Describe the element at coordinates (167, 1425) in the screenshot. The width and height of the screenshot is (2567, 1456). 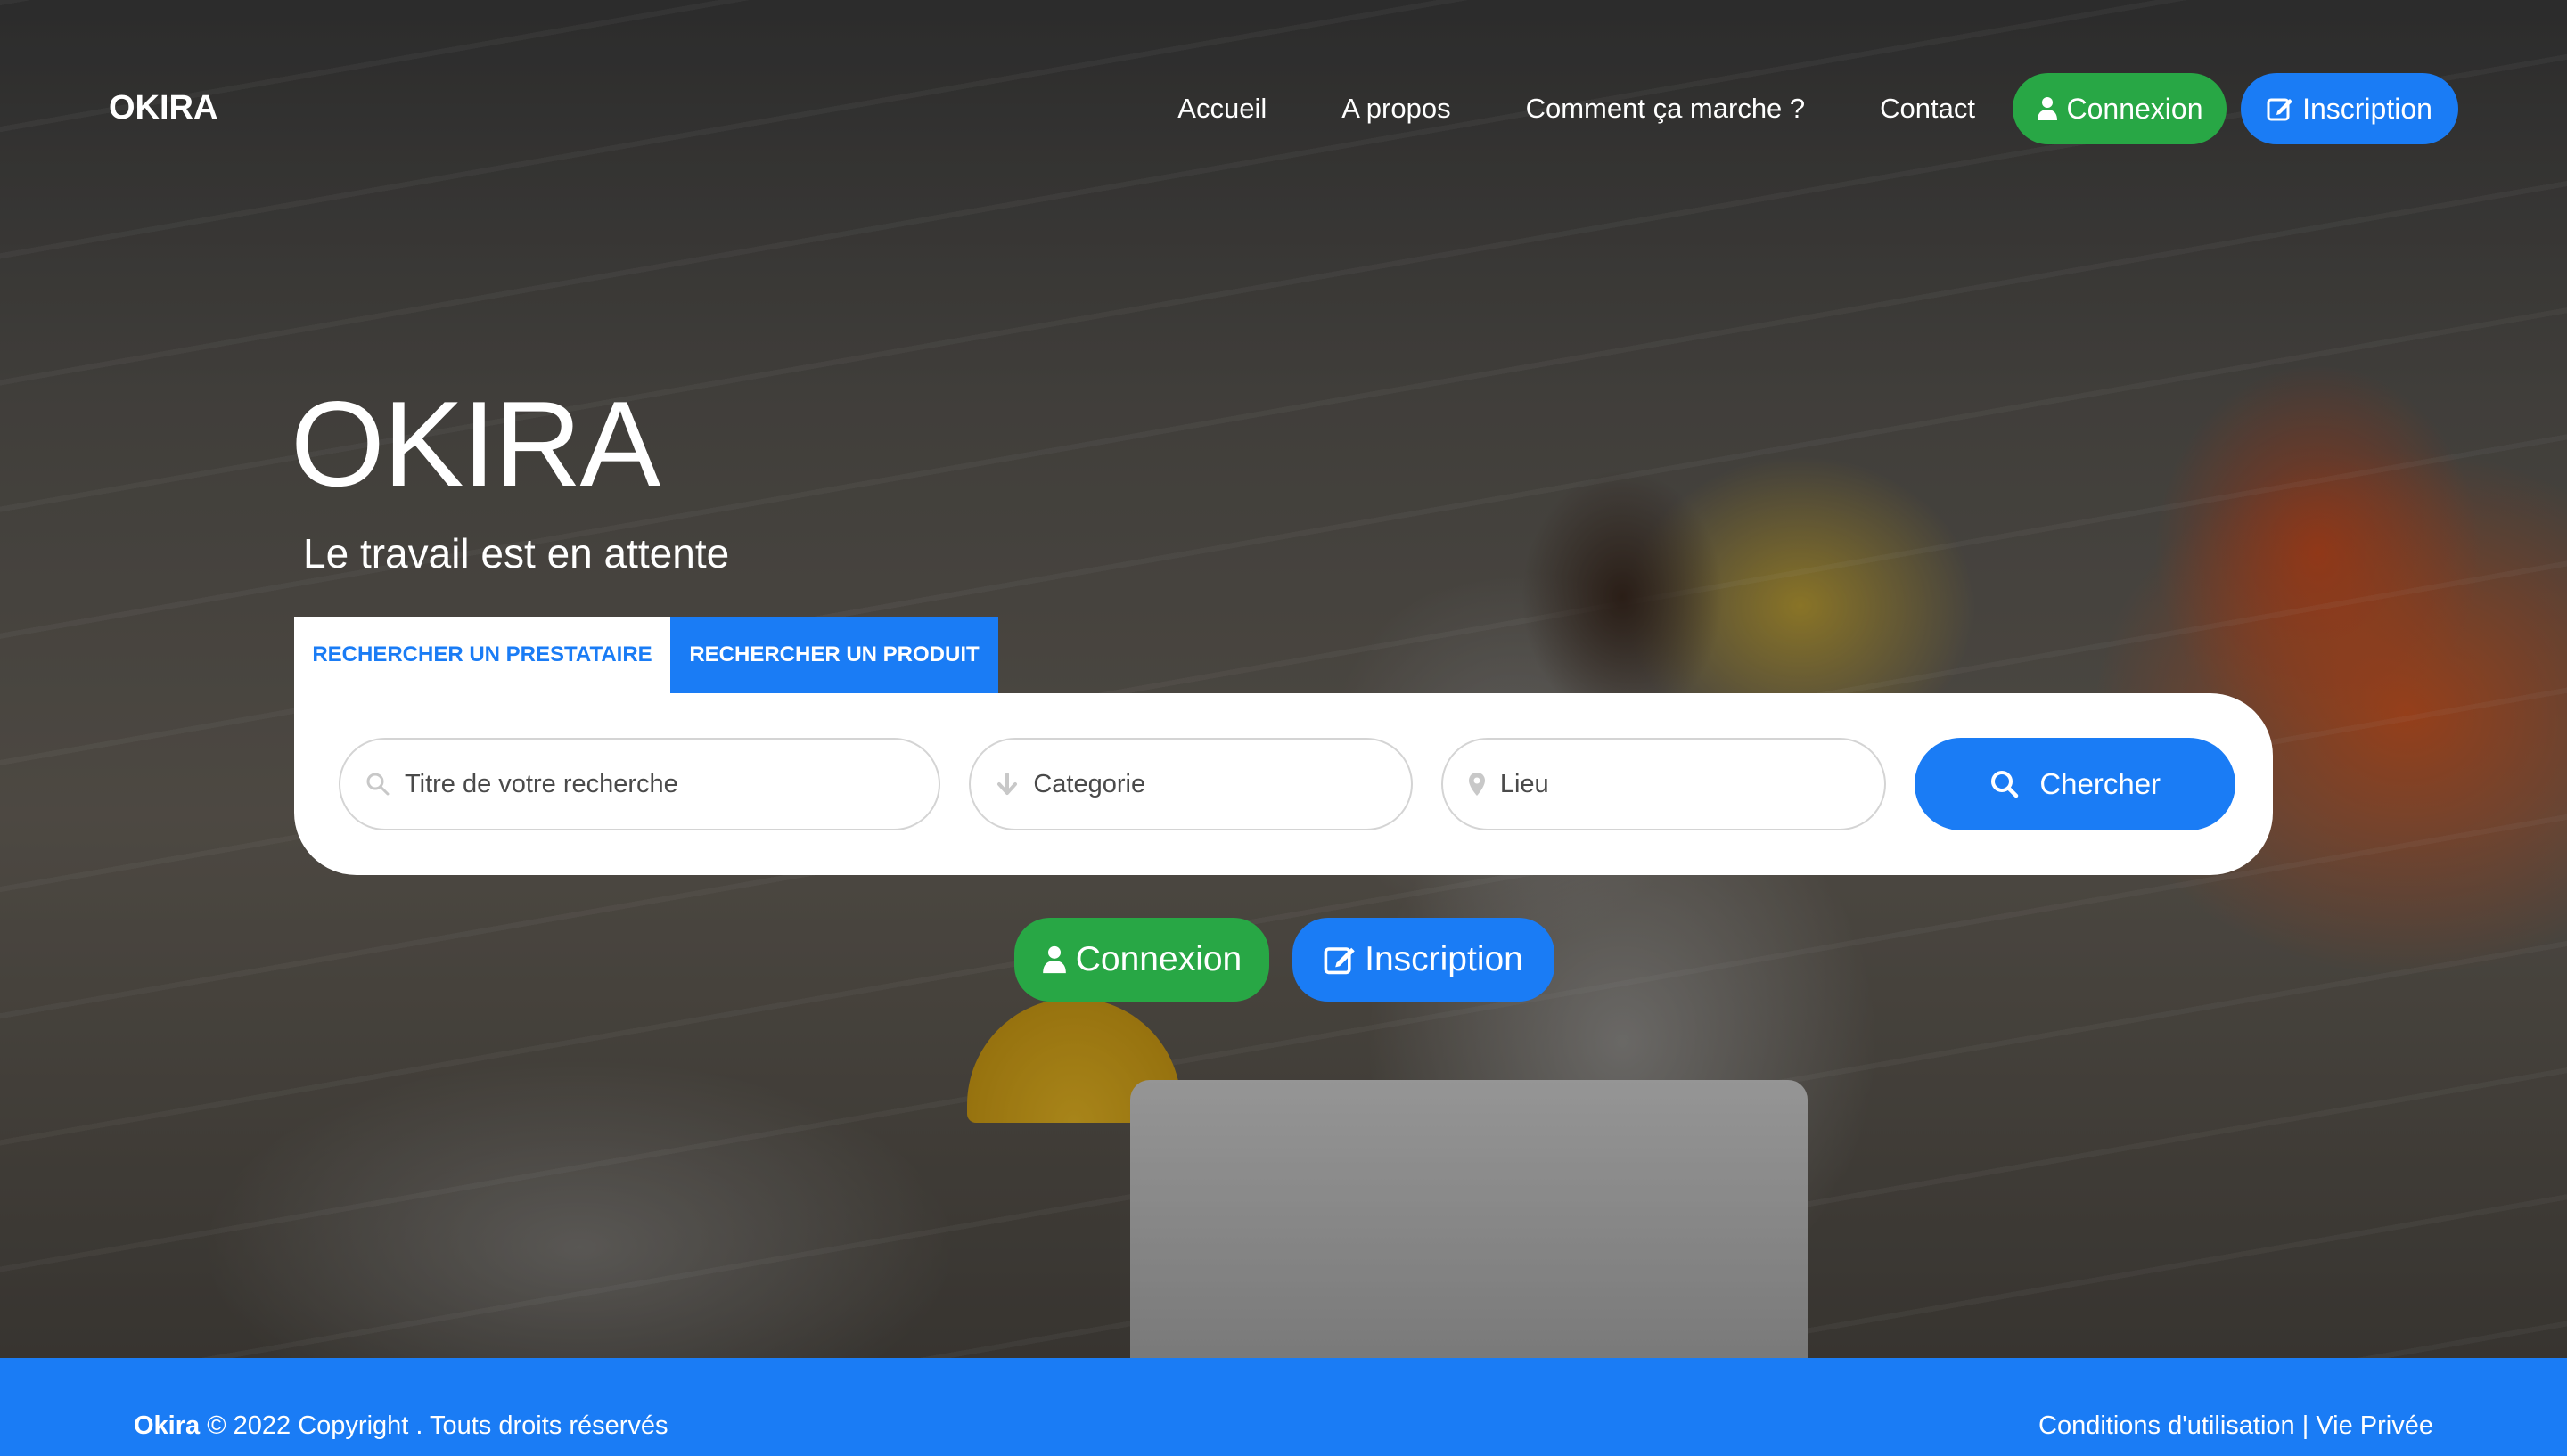
I see `footer-brand: Okira` at that location.